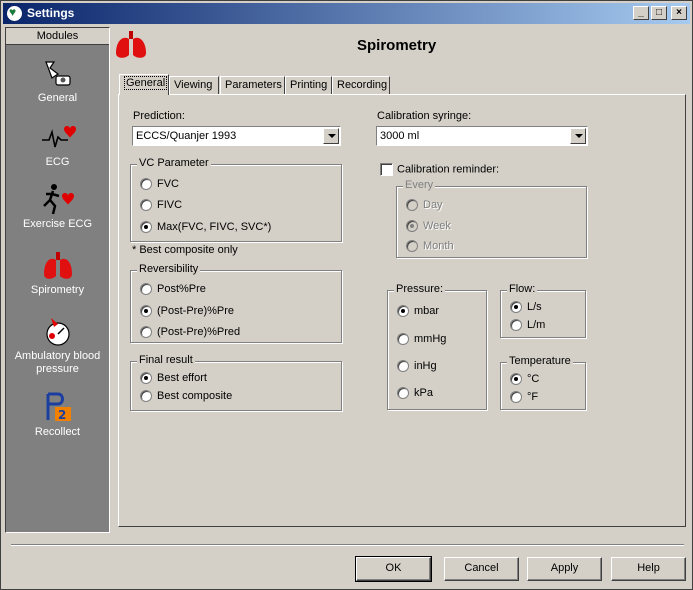 The image size is (693, 590). Describe the element at coordinates (58, 74) in the screenshot. I see `general-icon` at that location.